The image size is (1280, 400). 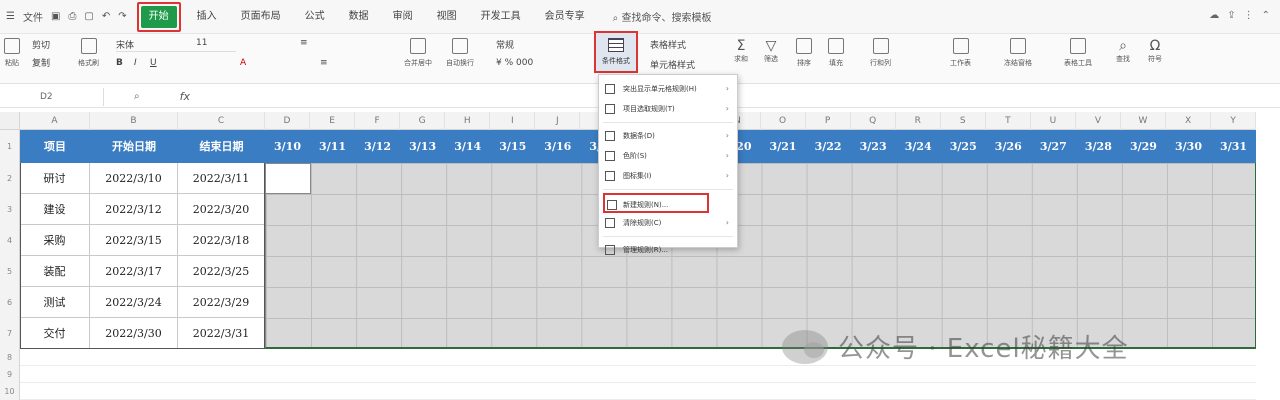 What do you see at coordinates (106, 16) in the screenshot?
I see `undo-icon: ↶` at bounding box center [106, 16].